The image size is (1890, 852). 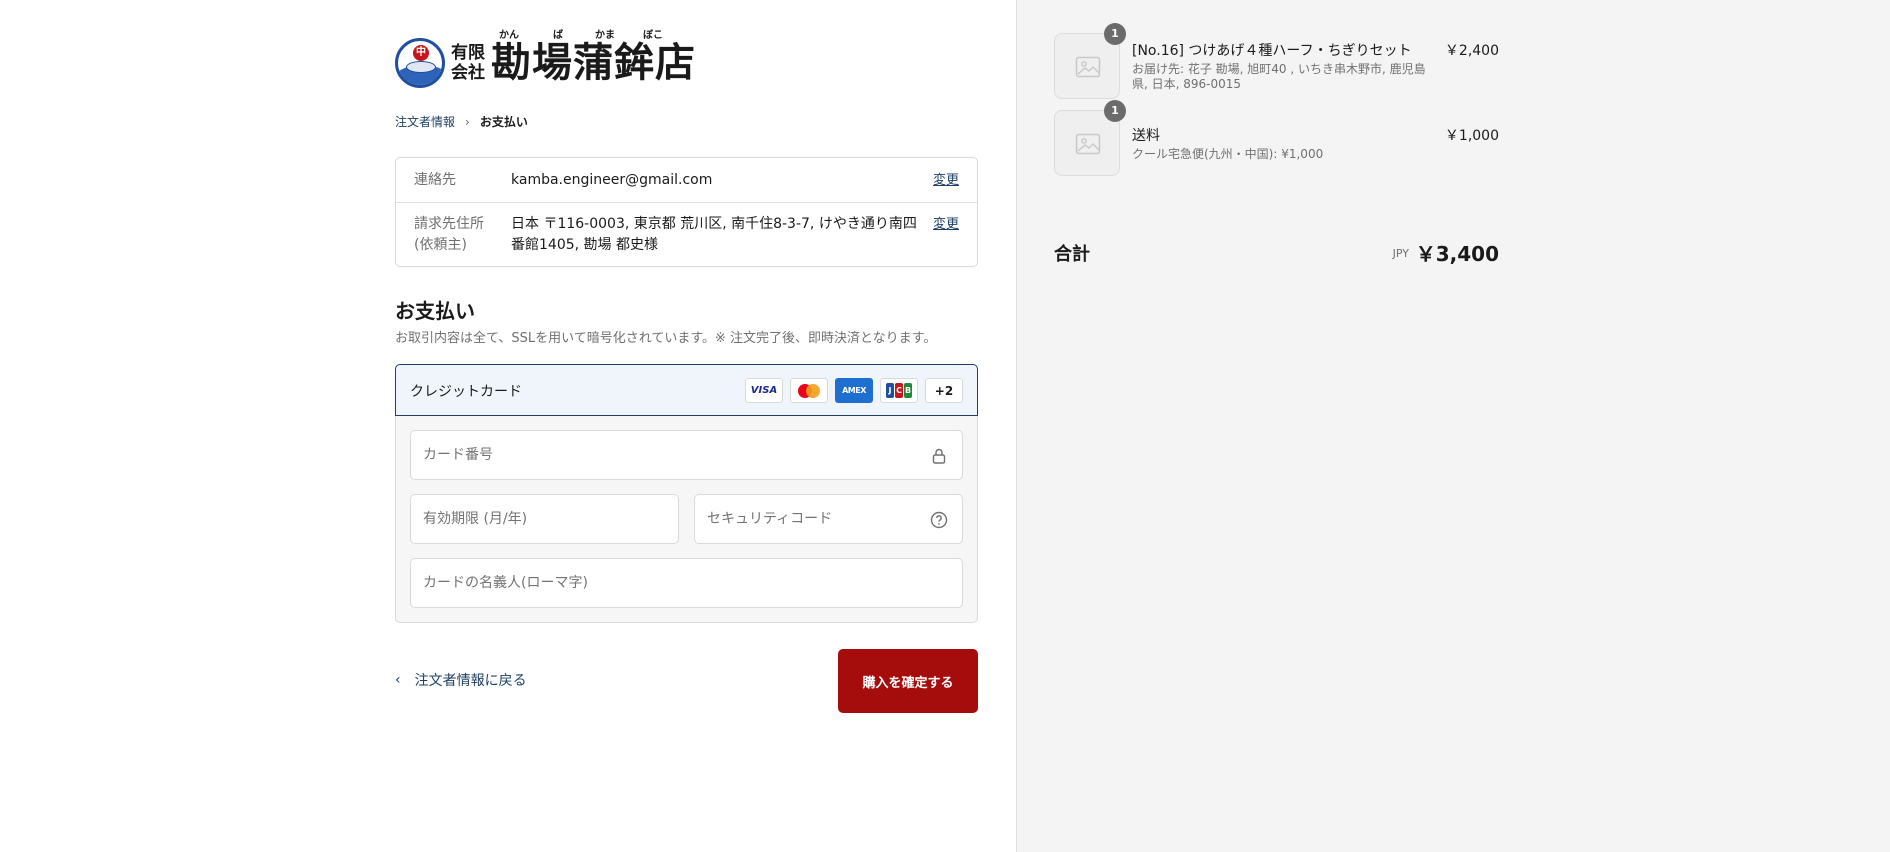 I want to click on contact-label: 連絡先, so click(x=435, y=180).